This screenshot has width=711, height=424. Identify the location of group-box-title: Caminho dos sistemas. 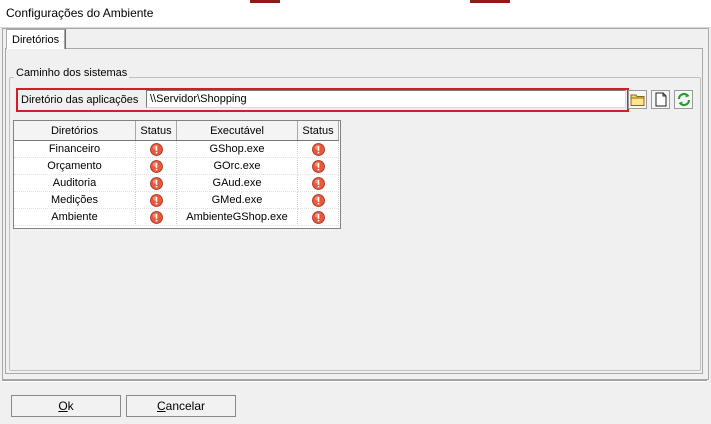
(72, 73).